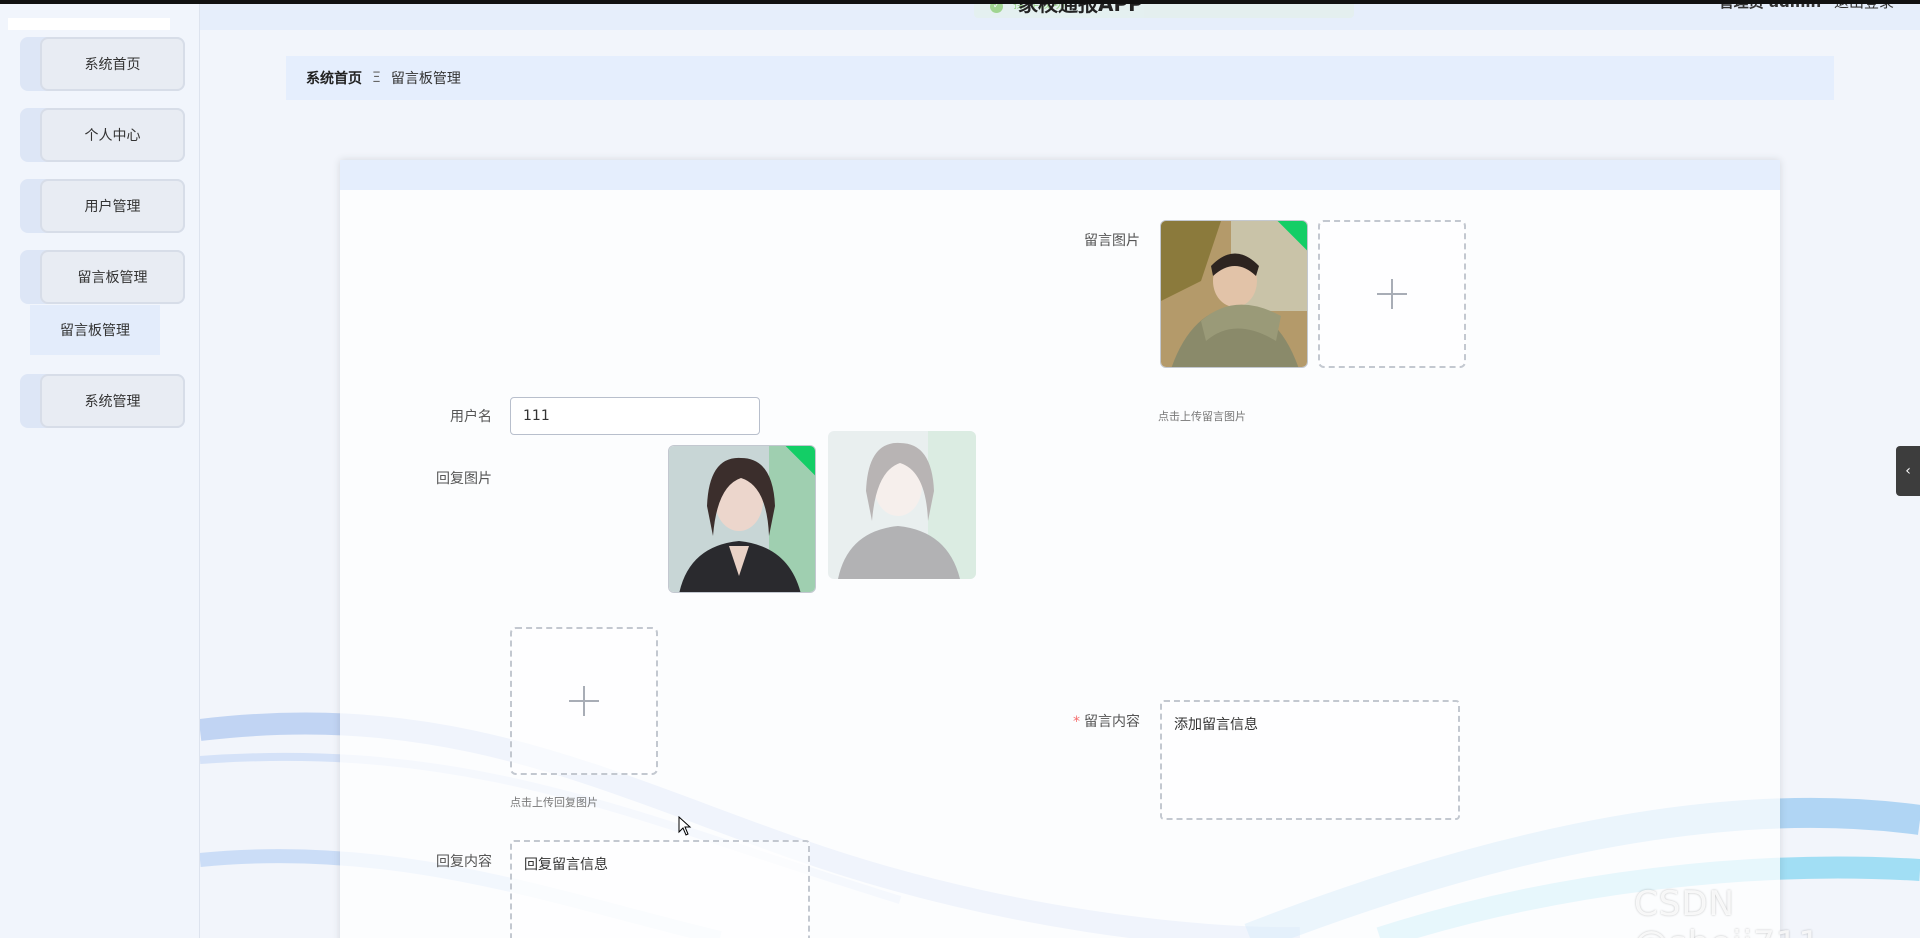 This screenshot has width=1920, height=938. Describe the element at coordinates (1112, 722) in the screenshot. I see `message-content-label-text: 留言内容` at that location.